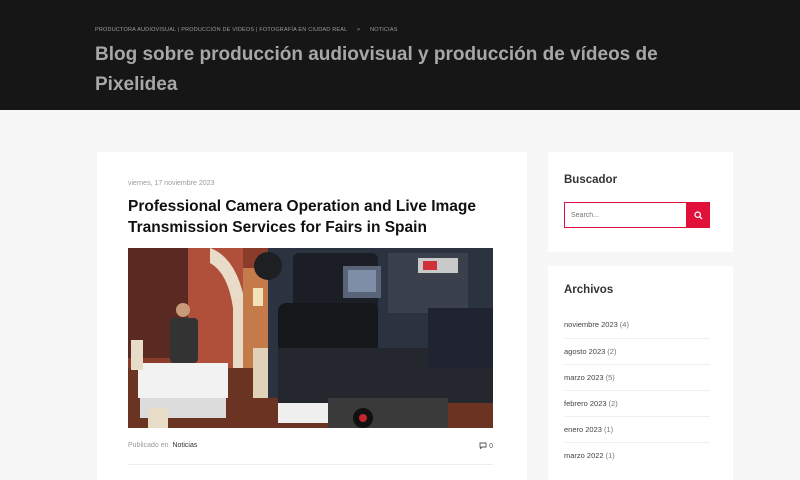 The image size is (800, 480). I want to click on post-meta: Publicado en Noticias 0, so click(310, 446).